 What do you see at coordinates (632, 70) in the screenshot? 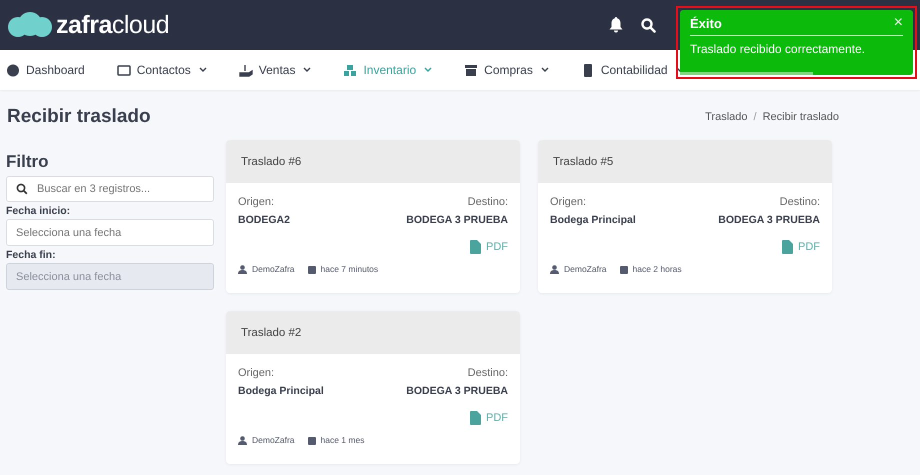
I see `nav-item: Contabilidad` at bounding box center [632, 70].